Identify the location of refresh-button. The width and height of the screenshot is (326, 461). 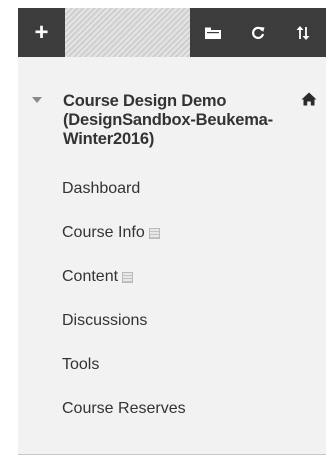
(257, 32).